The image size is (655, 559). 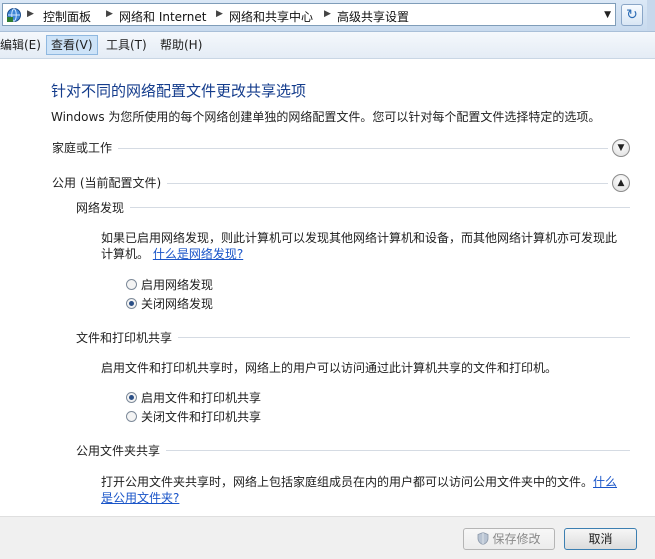 I want to click on refresh-button: ↻, so click(x=632, y=15).